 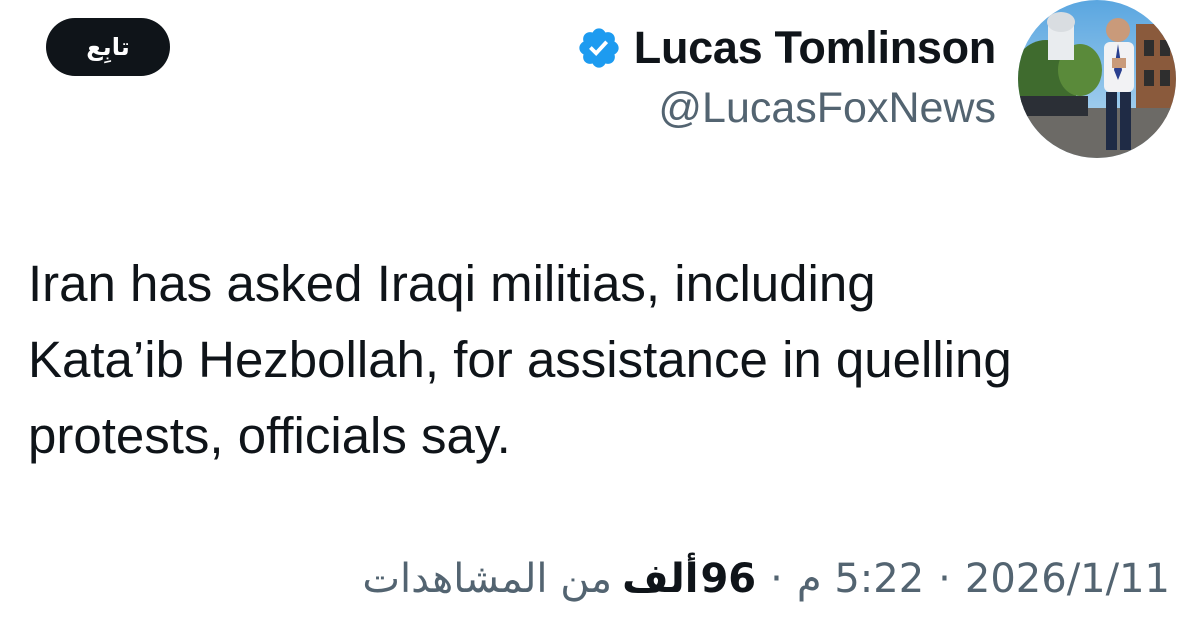 I want to click on author-handle: @LucasFoxNews, so click(x=827, y=108).